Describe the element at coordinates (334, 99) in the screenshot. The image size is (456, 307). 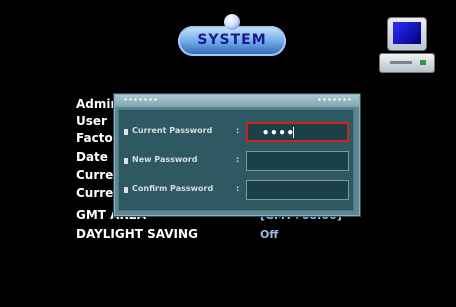
I see `titlebar-dots-right` at that location.